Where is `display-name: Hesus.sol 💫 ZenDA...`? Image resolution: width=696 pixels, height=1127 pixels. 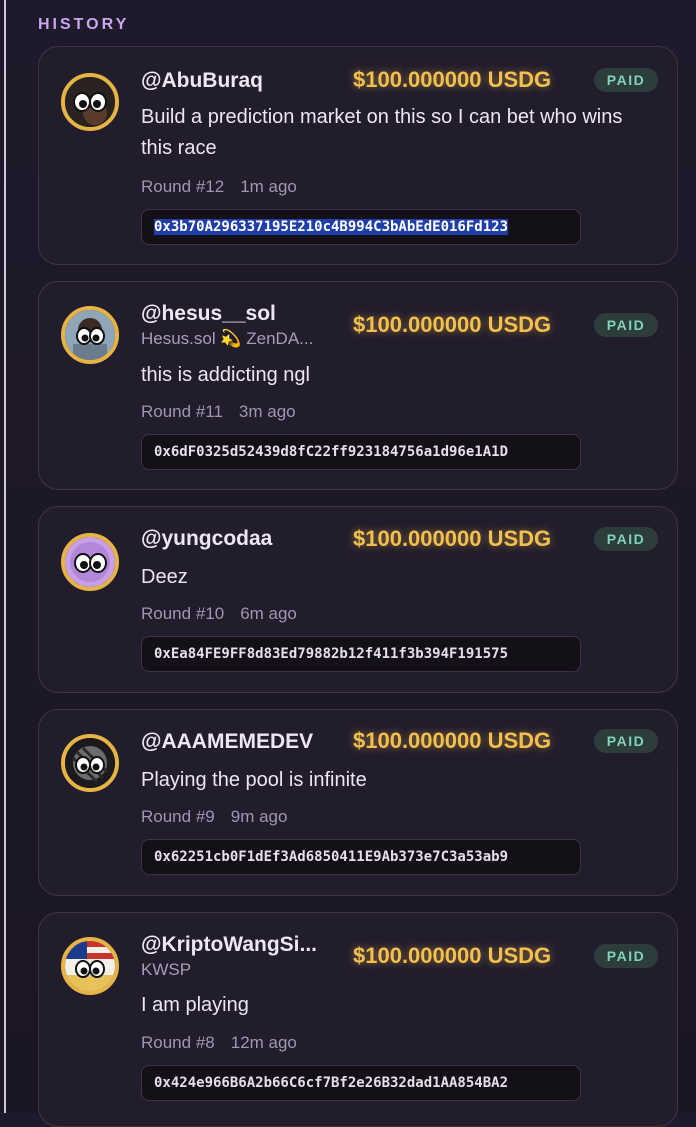
display-name: Hesus.sol 💫 ZenDA... is located at coordinates (227, 338).